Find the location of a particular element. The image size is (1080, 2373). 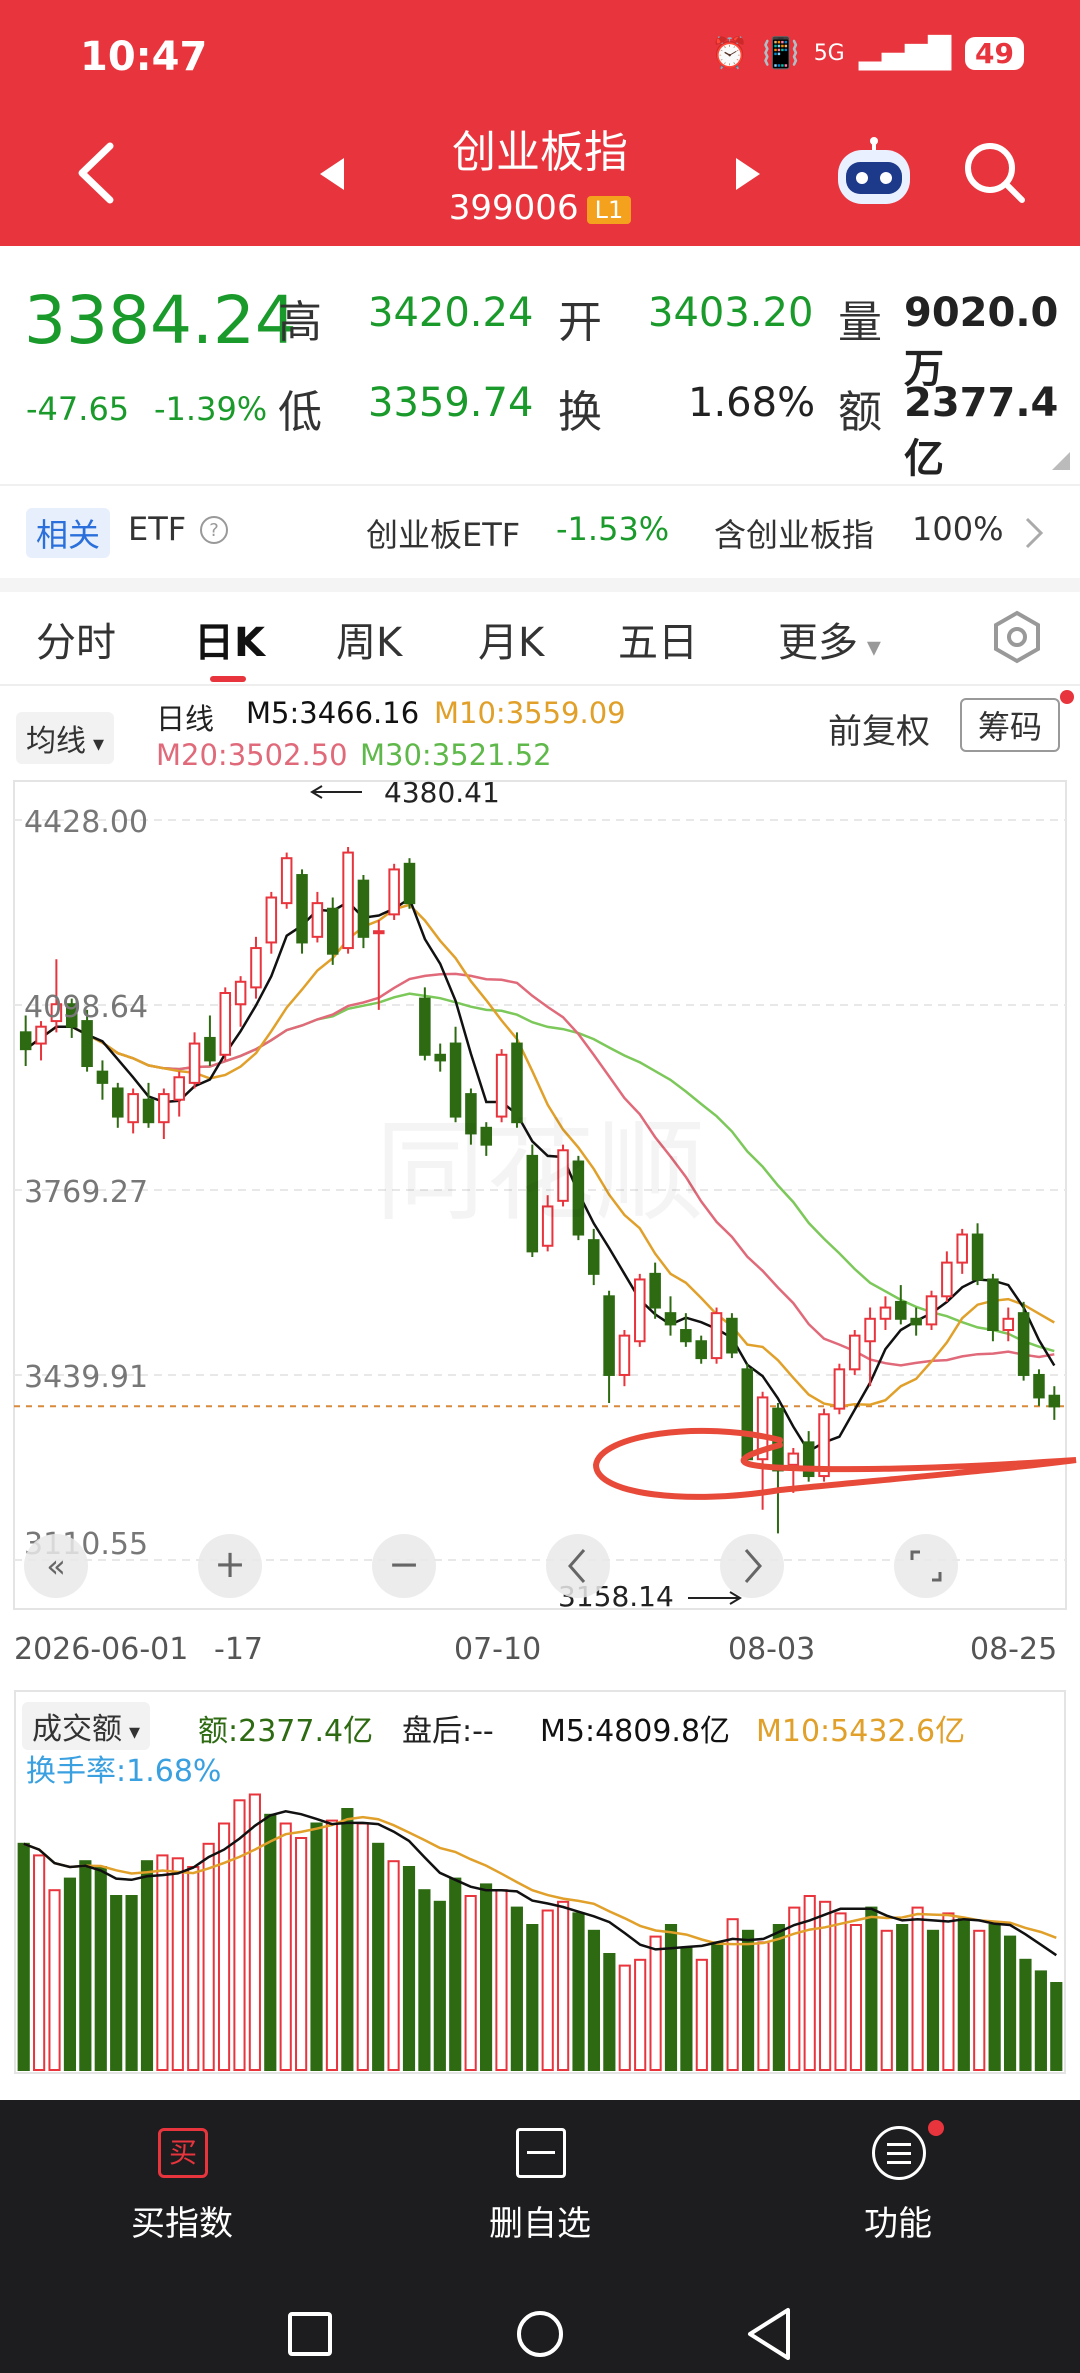

help-icon: ? is located at coordinates (214, 530).